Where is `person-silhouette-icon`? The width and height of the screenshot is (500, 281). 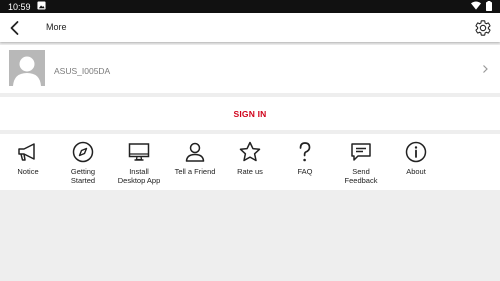
person-silhouette-icon is located at coordinates (27, 71).